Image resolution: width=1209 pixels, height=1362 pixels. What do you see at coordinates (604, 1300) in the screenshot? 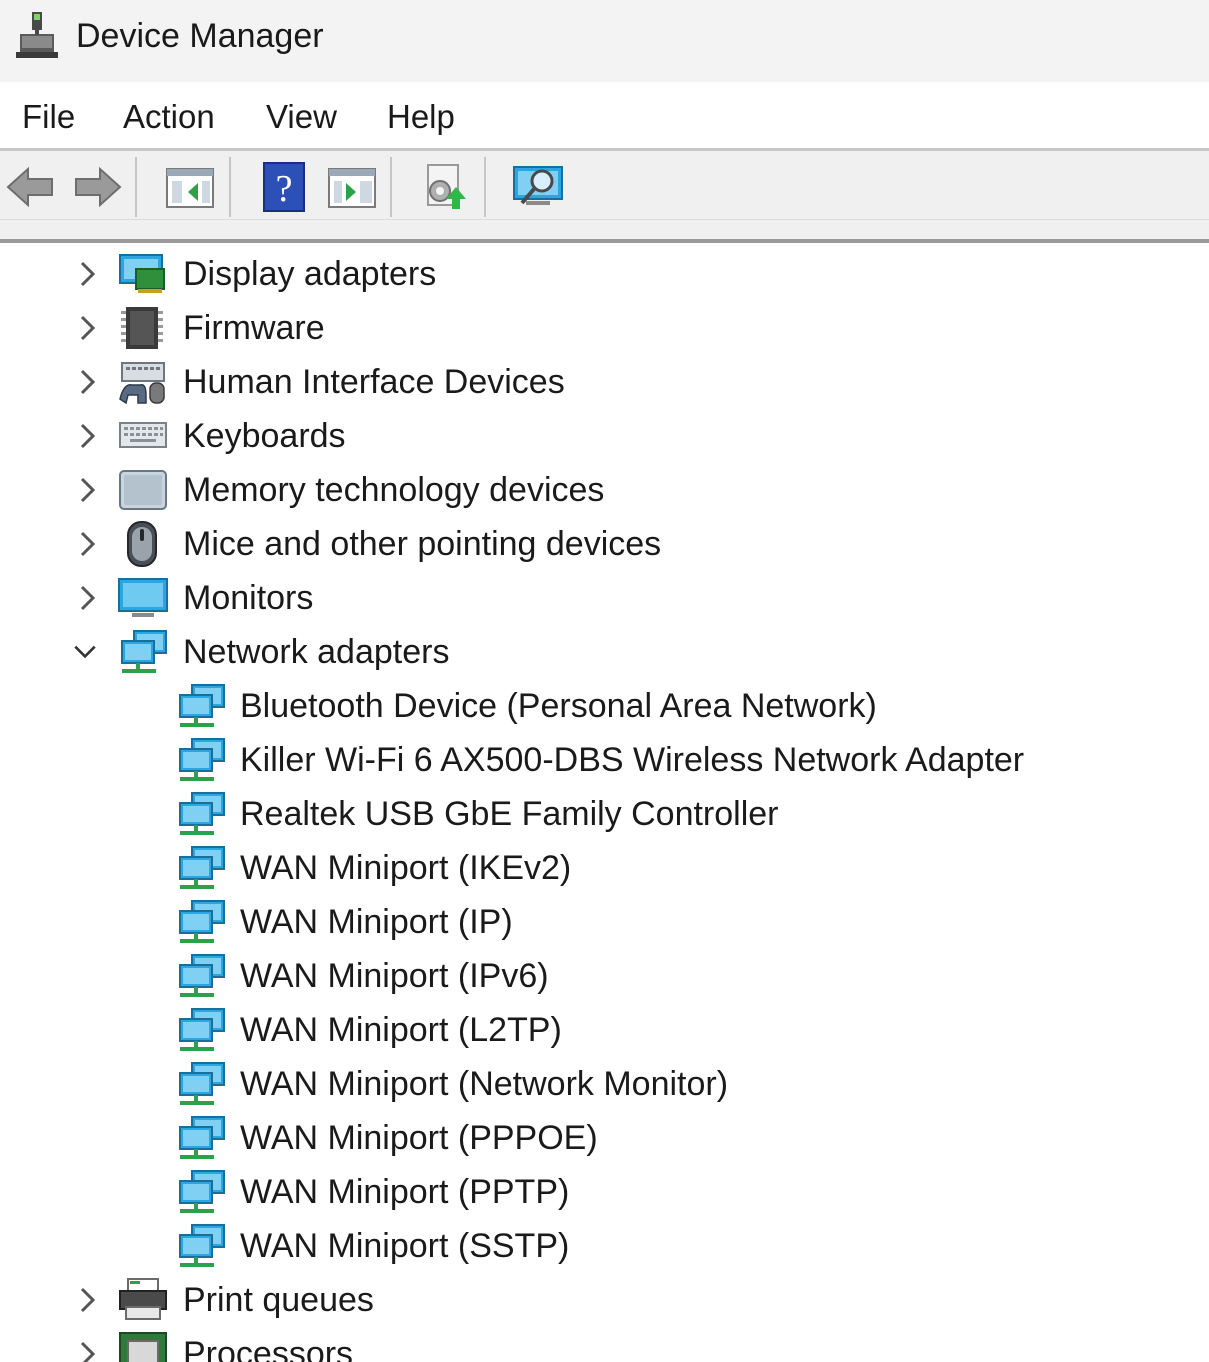
I see `tree-item-print-queues: Print queues` at bounding box center [604, 1300].